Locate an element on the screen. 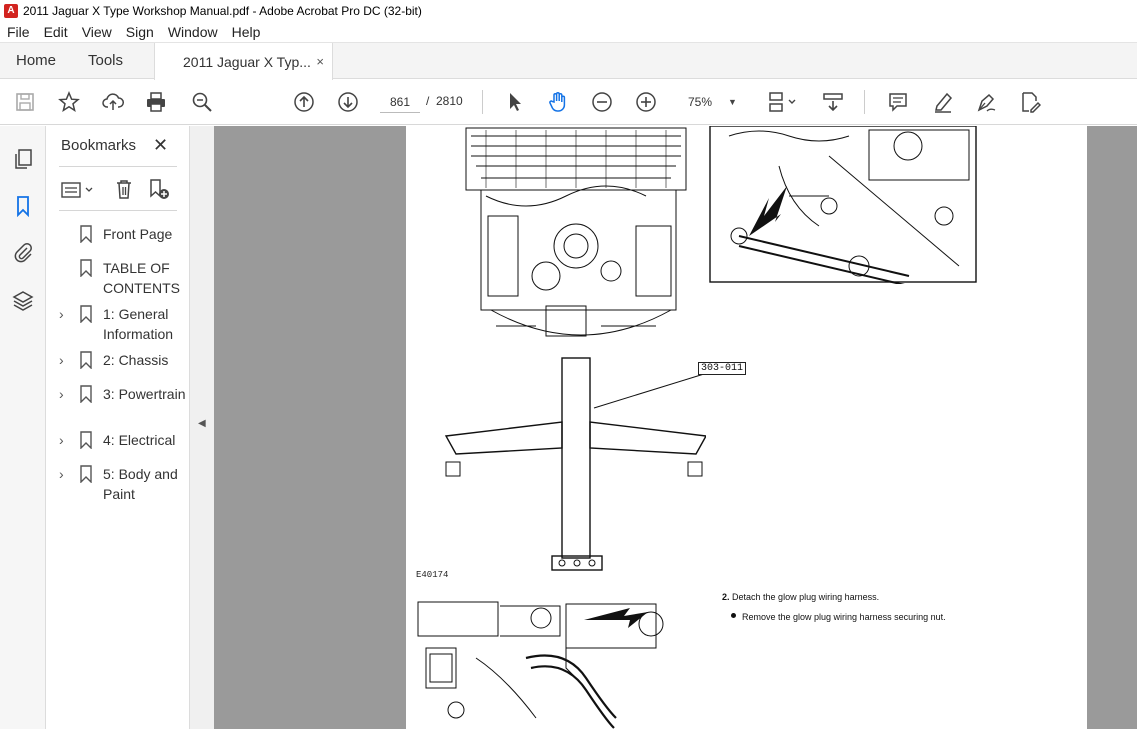 This screenshot has width=1137, height=729. new-bookmark-icon is located at coordinates (159, 190).